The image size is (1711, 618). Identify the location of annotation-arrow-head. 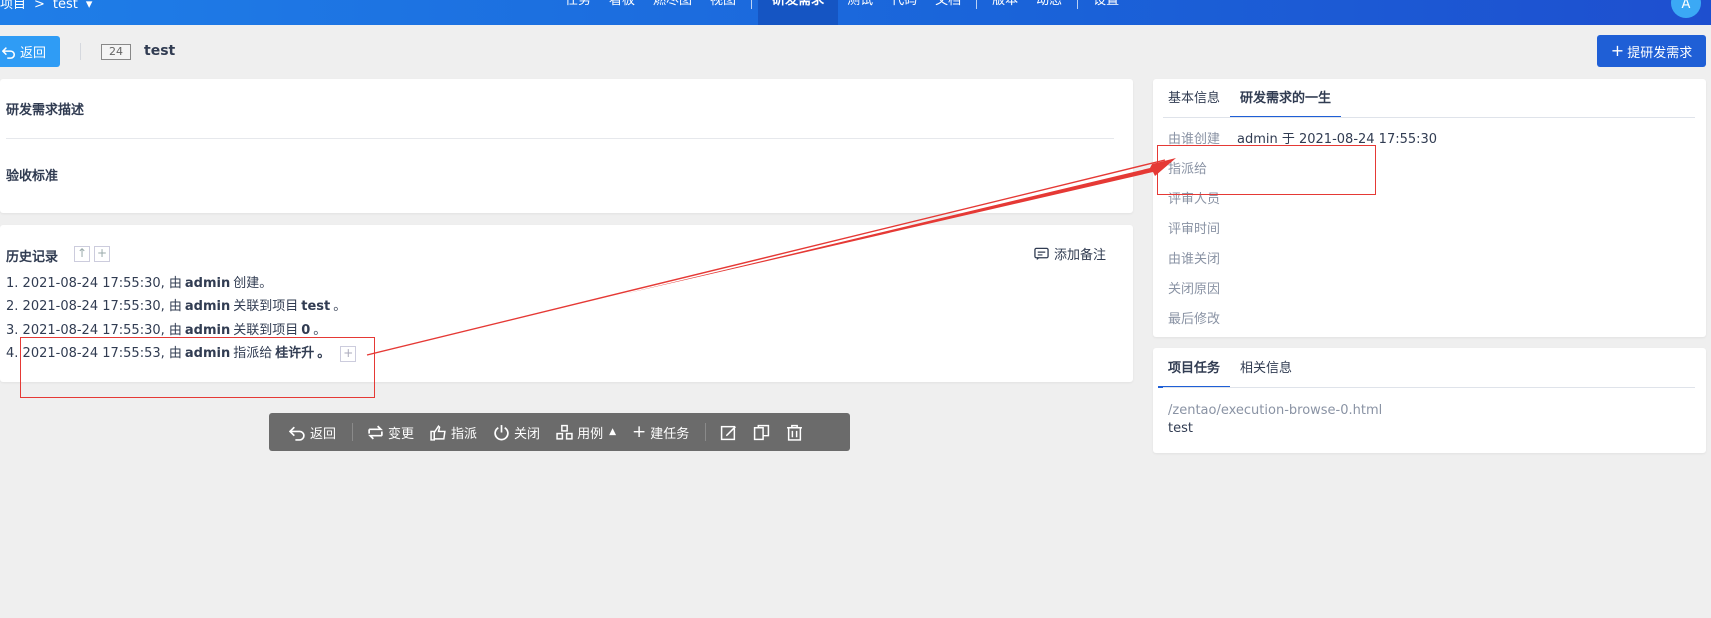
(898, 226).